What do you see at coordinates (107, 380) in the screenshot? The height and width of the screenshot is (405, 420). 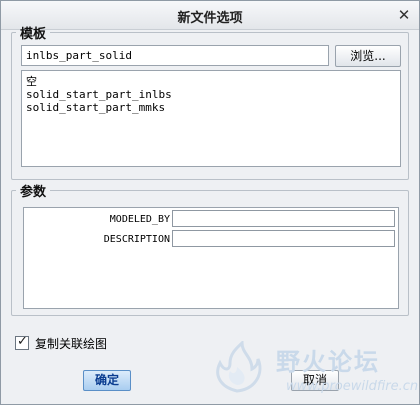 I see `ok-button: 确定` at bounding box center [107, 380].